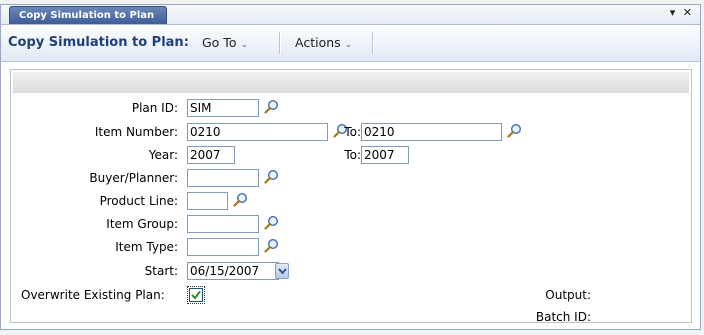 This screenshot has height=335, width=704. I want to click on page-title: Copy Simulation to Plan:, so click(98, 42).